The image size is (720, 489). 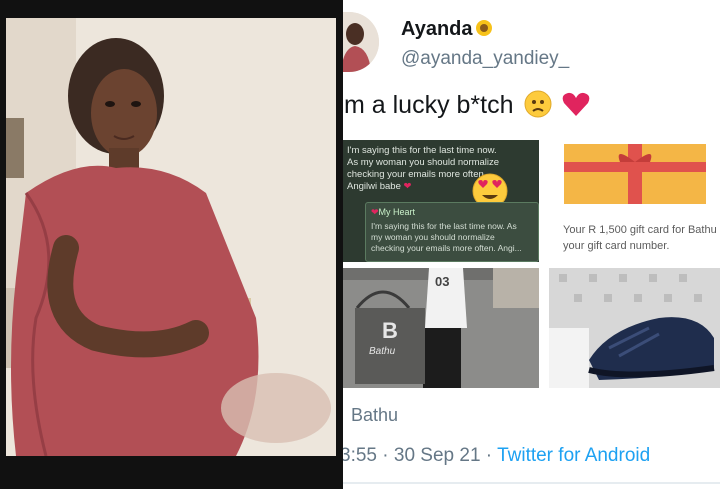 I want to click on tweet-text-content: m a lucky b*tch, so click(x=429, y=105).